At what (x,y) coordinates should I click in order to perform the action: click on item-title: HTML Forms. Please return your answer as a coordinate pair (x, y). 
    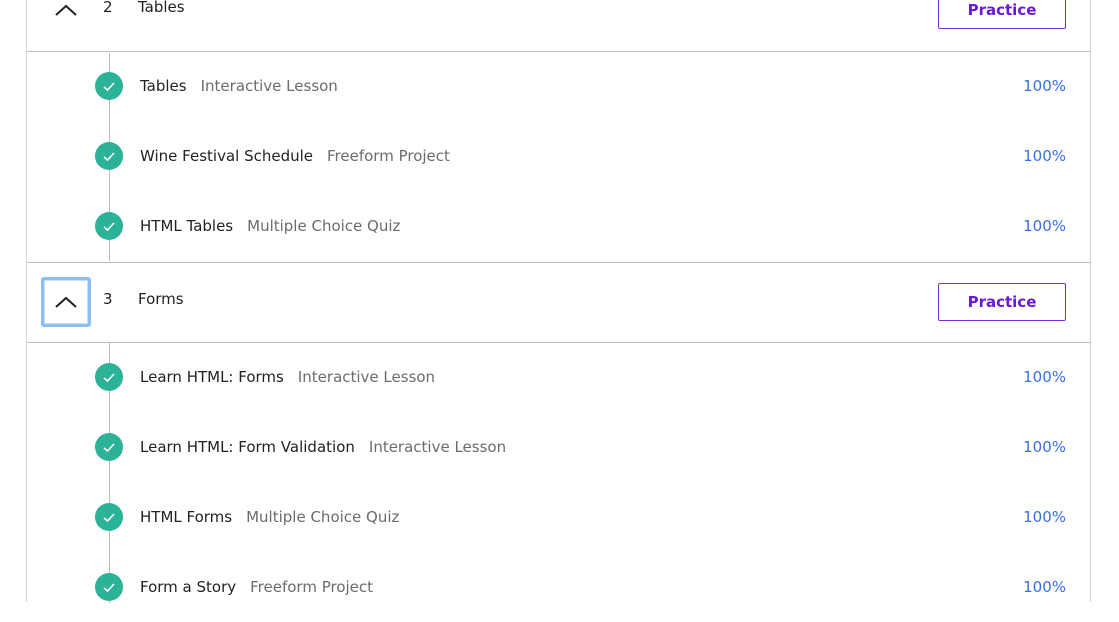
    Looking at the image, I should click on (186, 517).